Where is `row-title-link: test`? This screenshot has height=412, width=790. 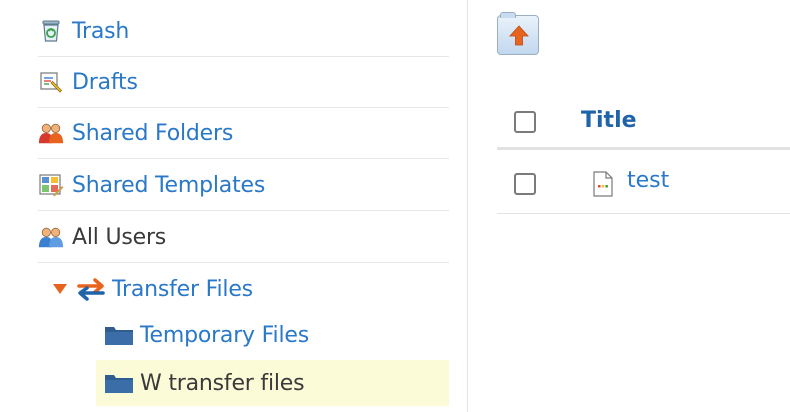
row-title-link: test is located at coordinates (648, 180).